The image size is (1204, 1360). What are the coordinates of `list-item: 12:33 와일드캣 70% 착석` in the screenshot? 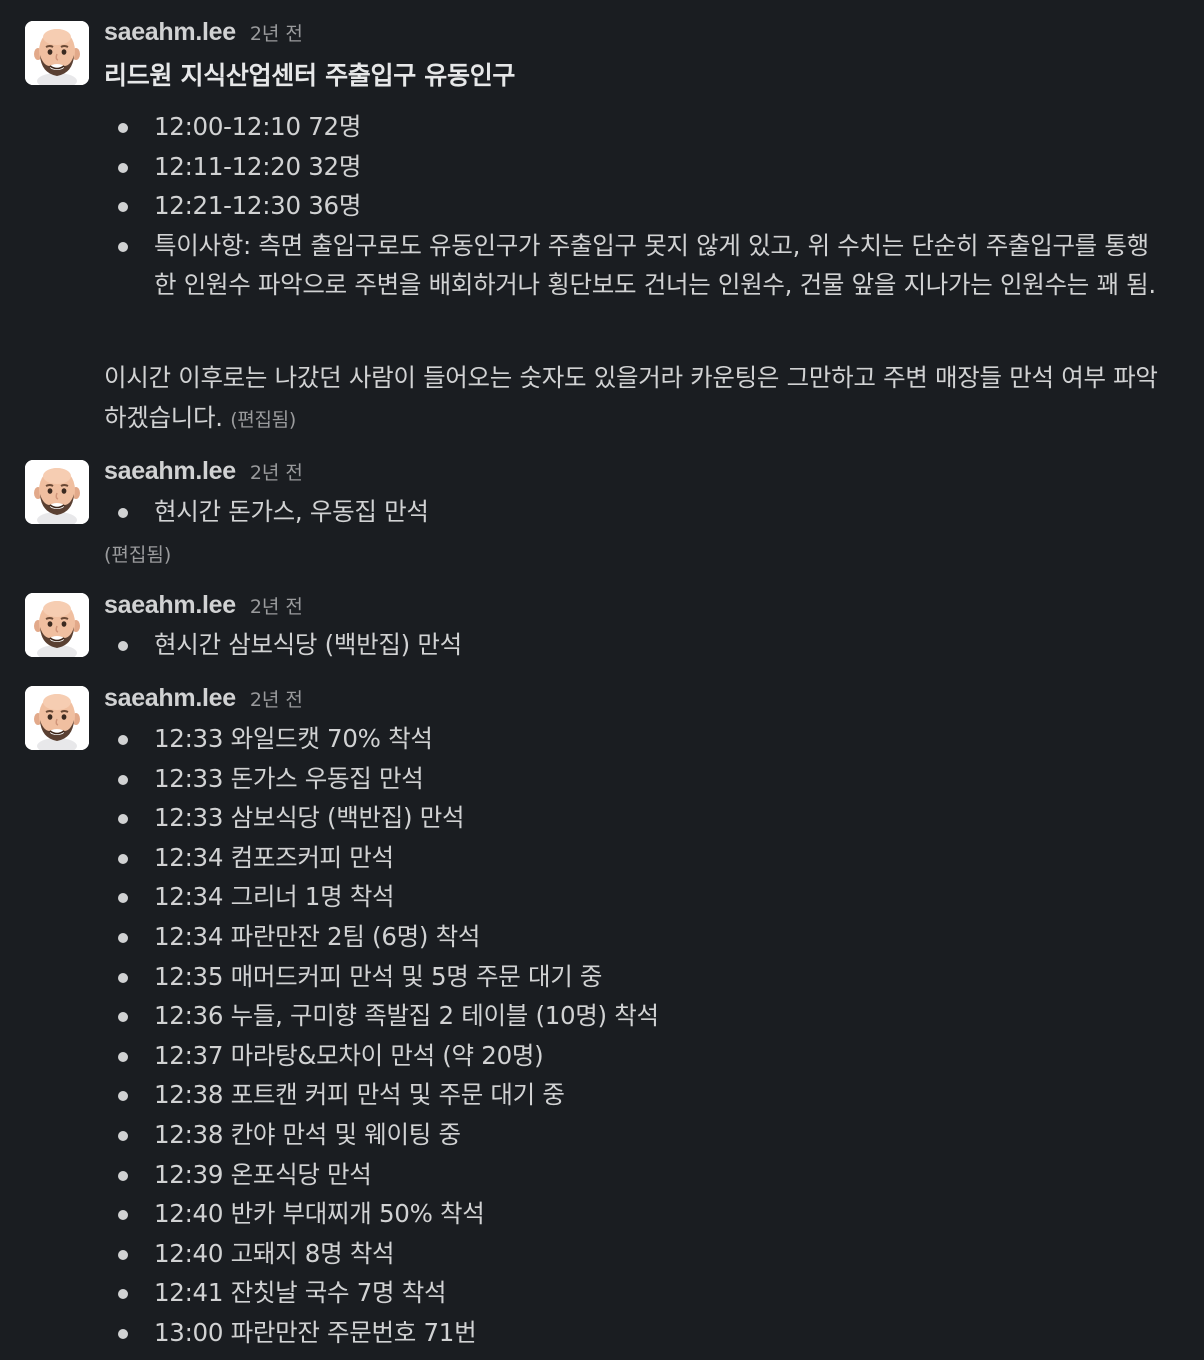 It's located at (329, 739).